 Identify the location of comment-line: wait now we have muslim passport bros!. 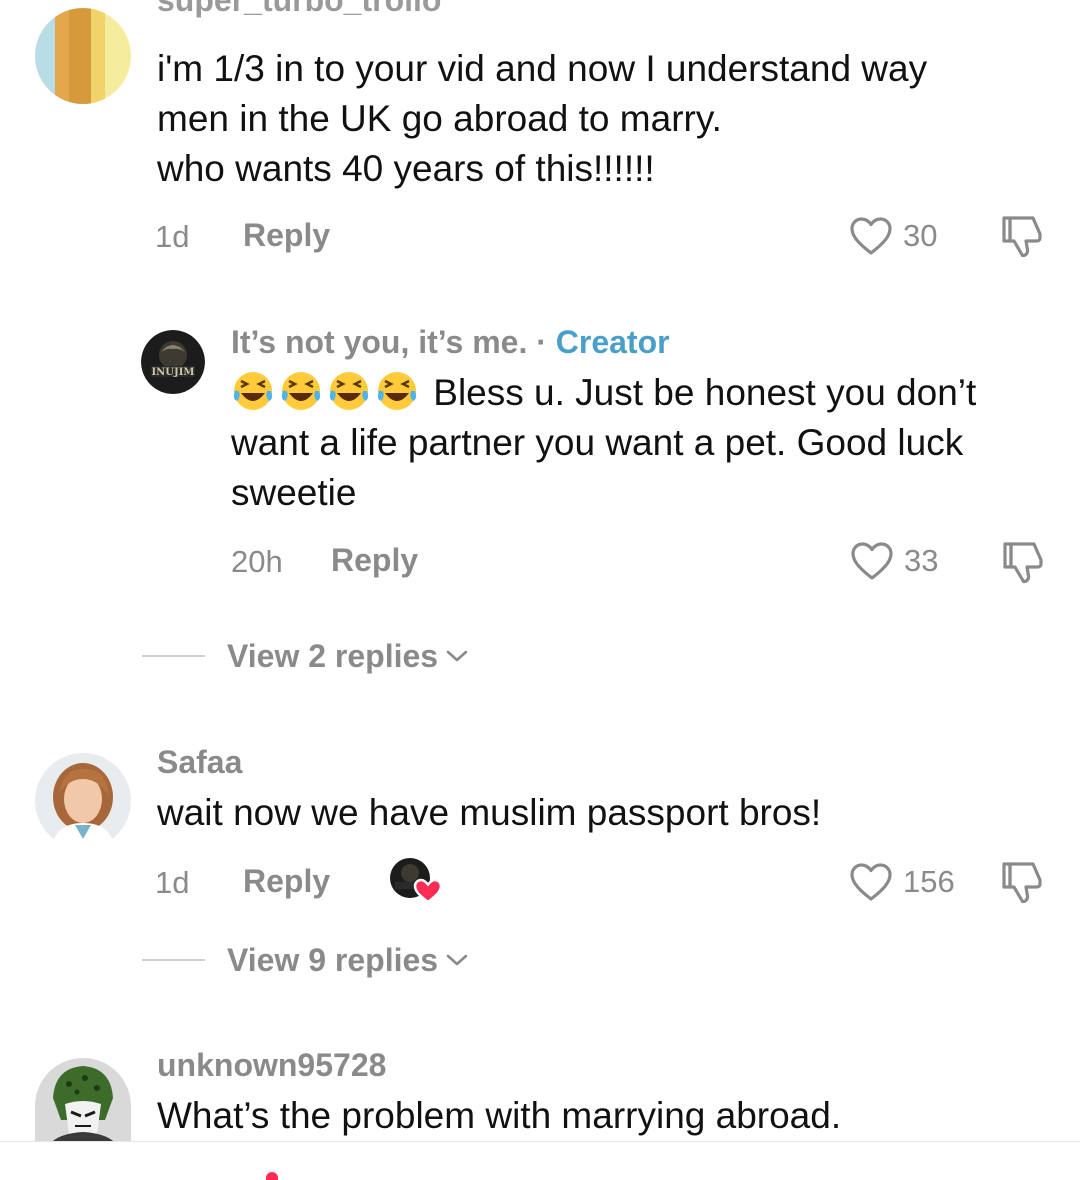
(489, 812).